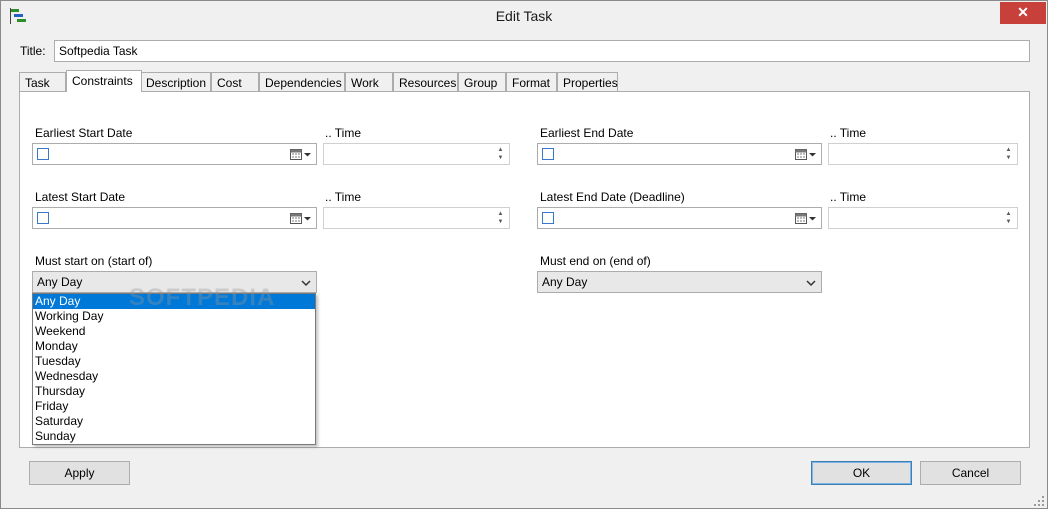 The image size is (1048, 509). What do you see at coordinates (174, 218) in the screenshot?
I see `latest-start-date-field` at bounding box center [174, 218].